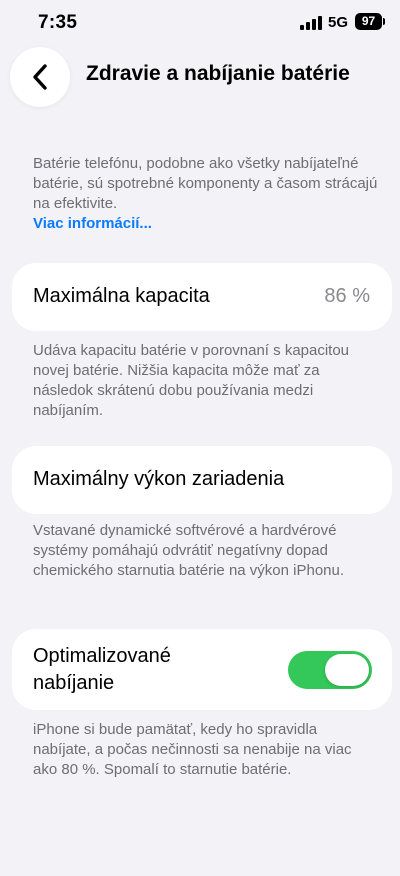 The width and height of the screenshot is (400, 876). I want to click on back-button, so click(40, 77).